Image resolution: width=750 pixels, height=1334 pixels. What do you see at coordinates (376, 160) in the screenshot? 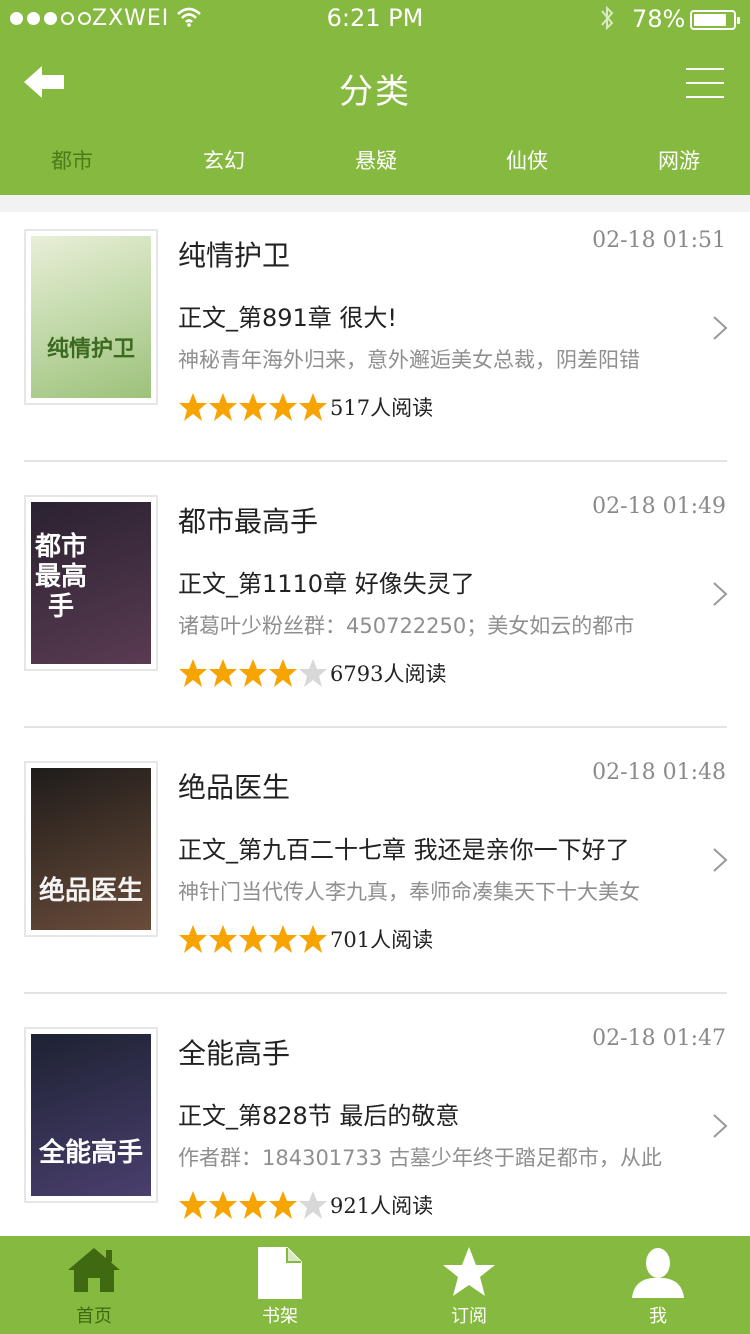
I see `tab-xuanyi: 悬疑` at bounding box center [376, 160].